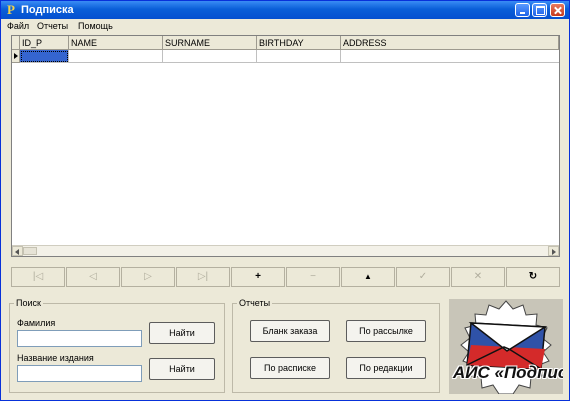  I want to click on title-bar: P Подписка, so click(285, 10).